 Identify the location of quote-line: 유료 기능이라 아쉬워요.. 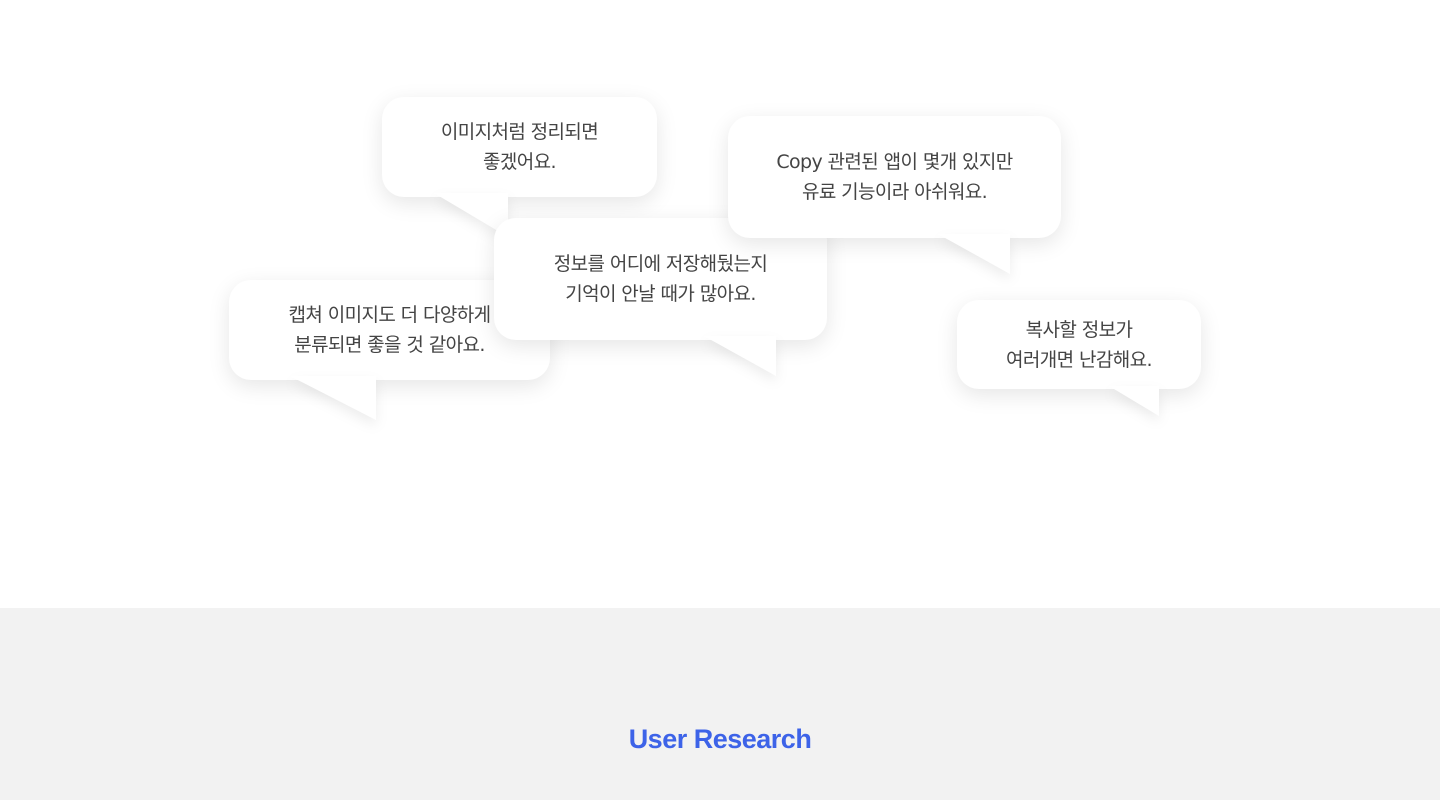
(894, 192).